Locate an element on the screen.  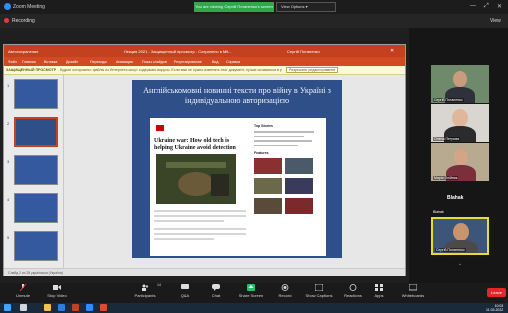
ppt-user: Сергій Потапенко is located at coordinates (303, 51).